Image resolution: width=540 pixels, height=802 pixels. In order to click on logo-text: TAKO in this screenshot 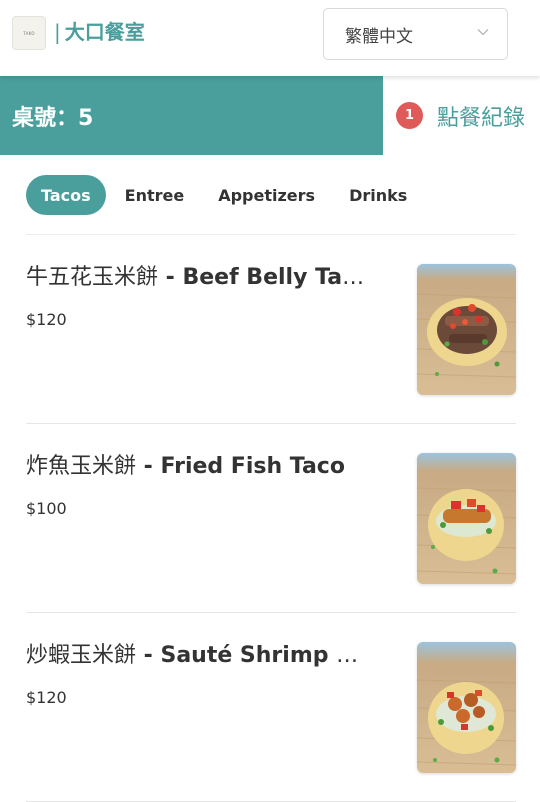, I will do `click(29, 33)`.